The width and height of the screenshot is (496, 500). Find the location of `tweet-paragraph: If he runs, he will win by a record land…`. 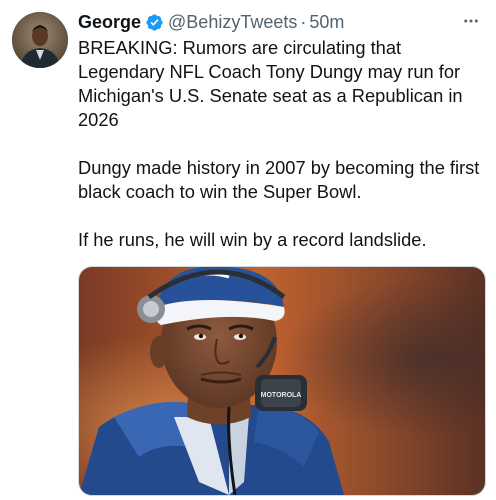

tweet-paragraph: If he runs, he will win by a record land… is located at coordinates (252, 239).